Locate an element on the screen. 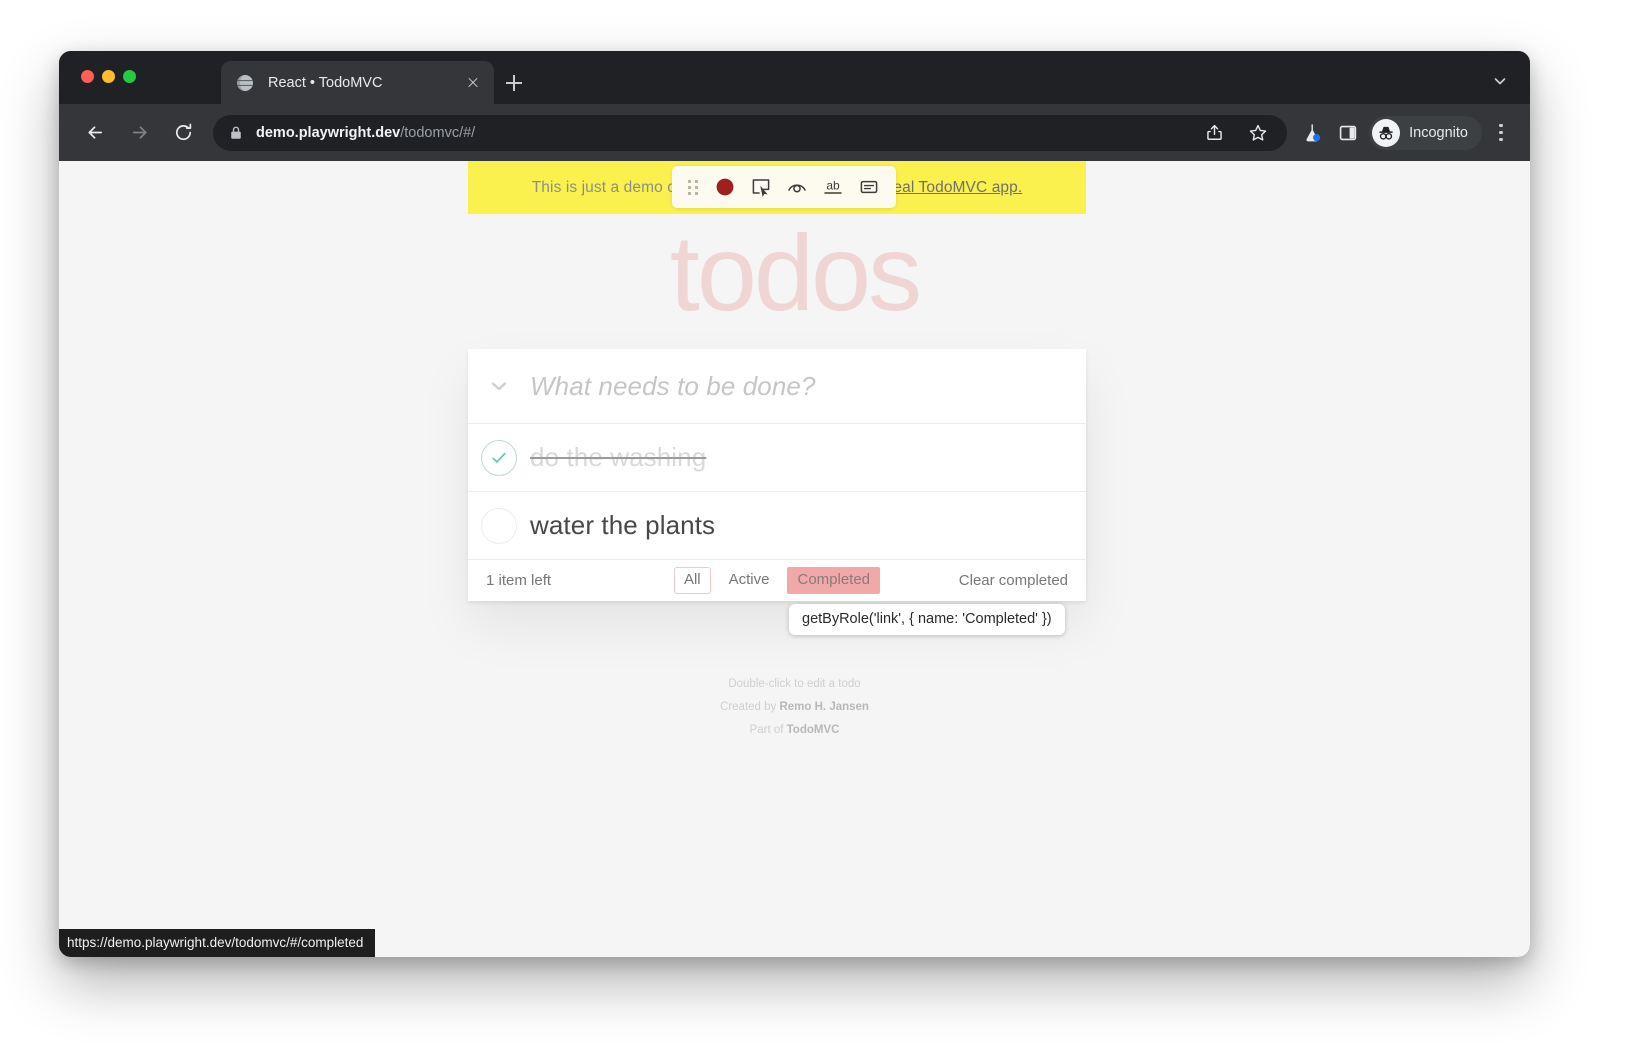 This screenshot has width=1648, height=1050. empty-circle-icon is located at coordinates (499, 525).